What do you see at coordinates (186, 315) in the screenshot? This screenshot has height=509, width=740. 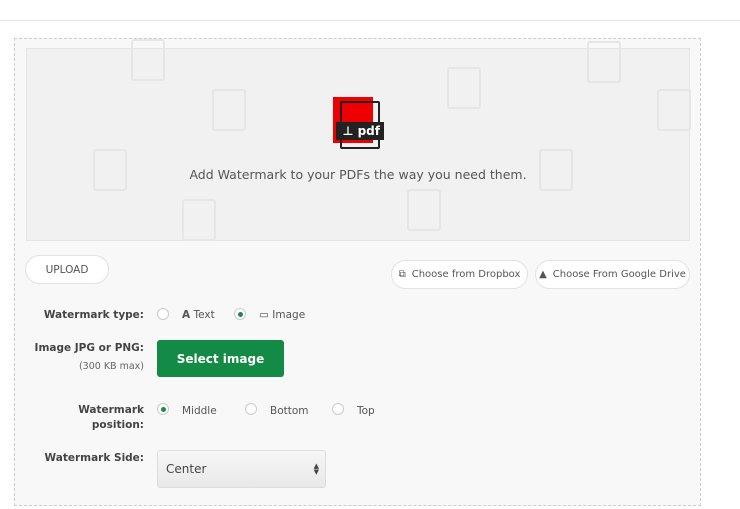 I see `font-icon: A` at bounding box center [186, 315].